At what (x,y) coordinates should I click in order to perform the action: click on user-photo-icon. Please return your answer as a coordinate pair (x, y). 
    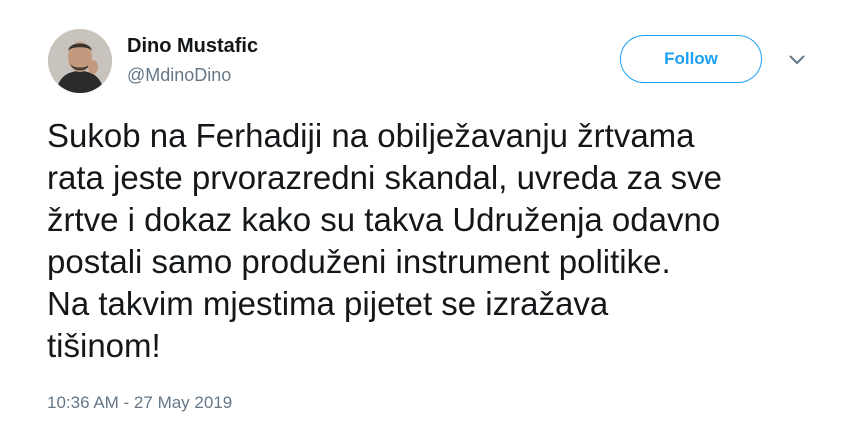
    Looking at the image, I should click on (80, 61).